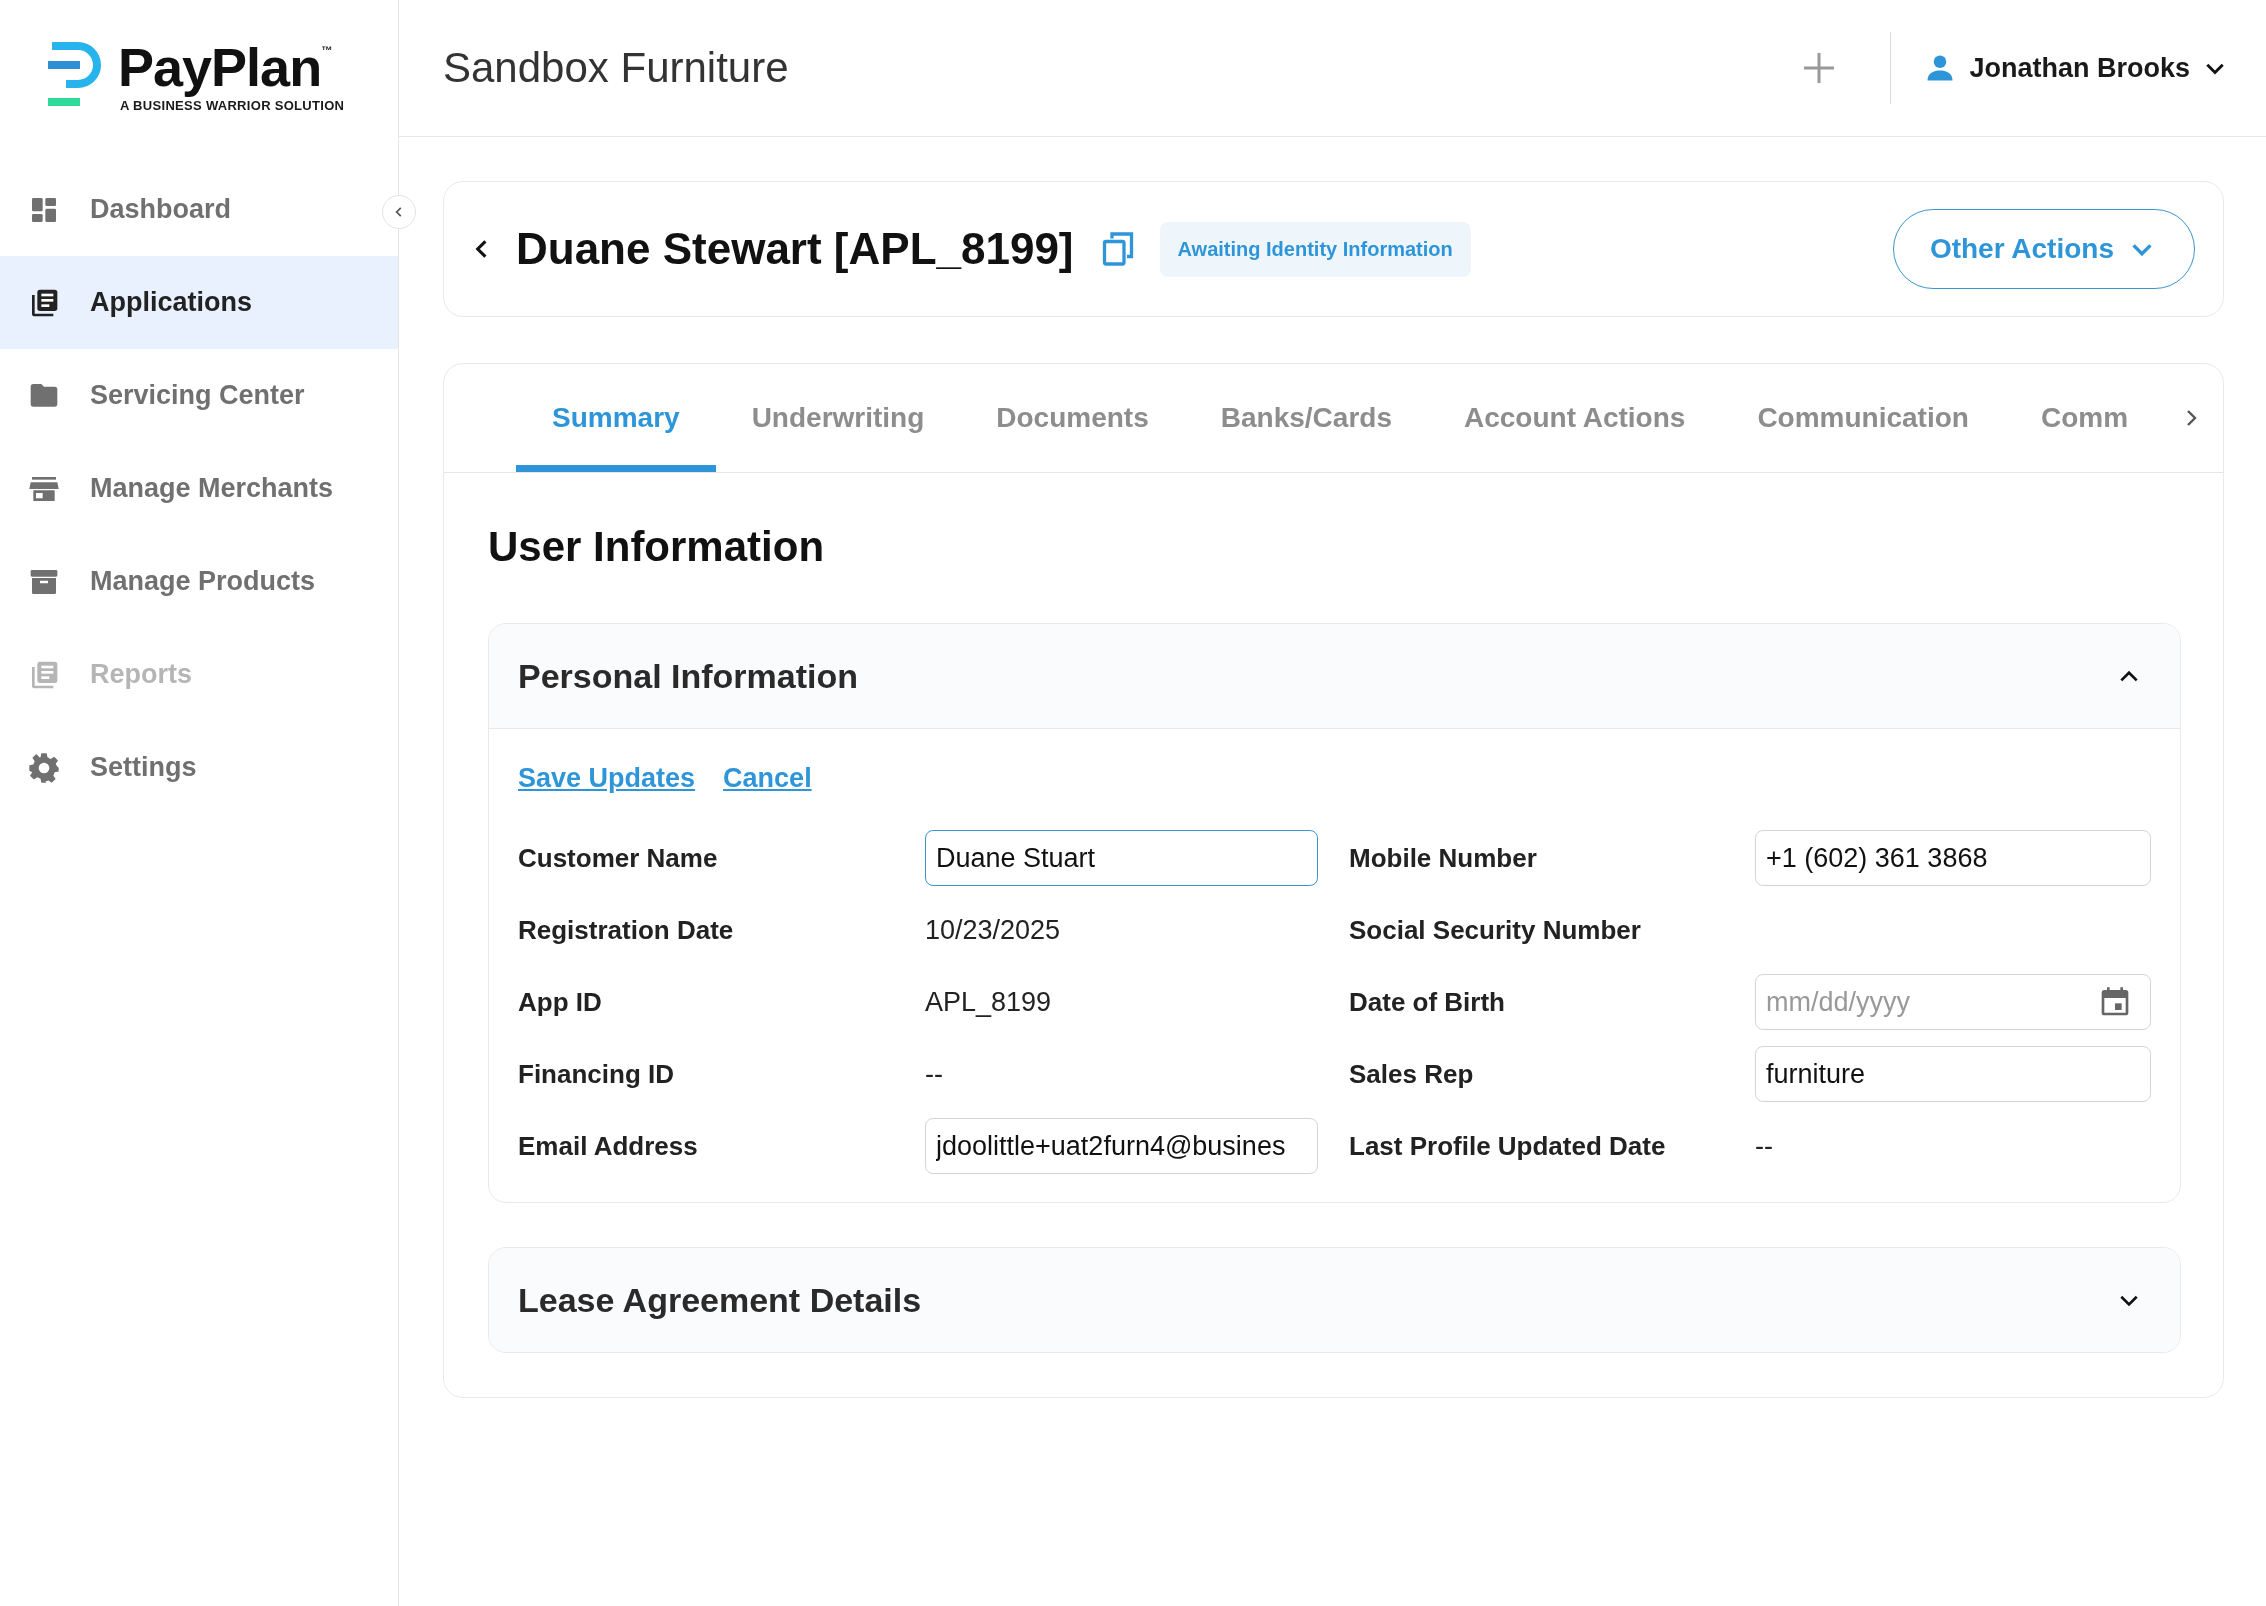 This screenshot has width=2266, height=1606. Describe the element at coordinates (1412, 1074) in the screenshot. I see `field-label: Sales Rep` at that location.